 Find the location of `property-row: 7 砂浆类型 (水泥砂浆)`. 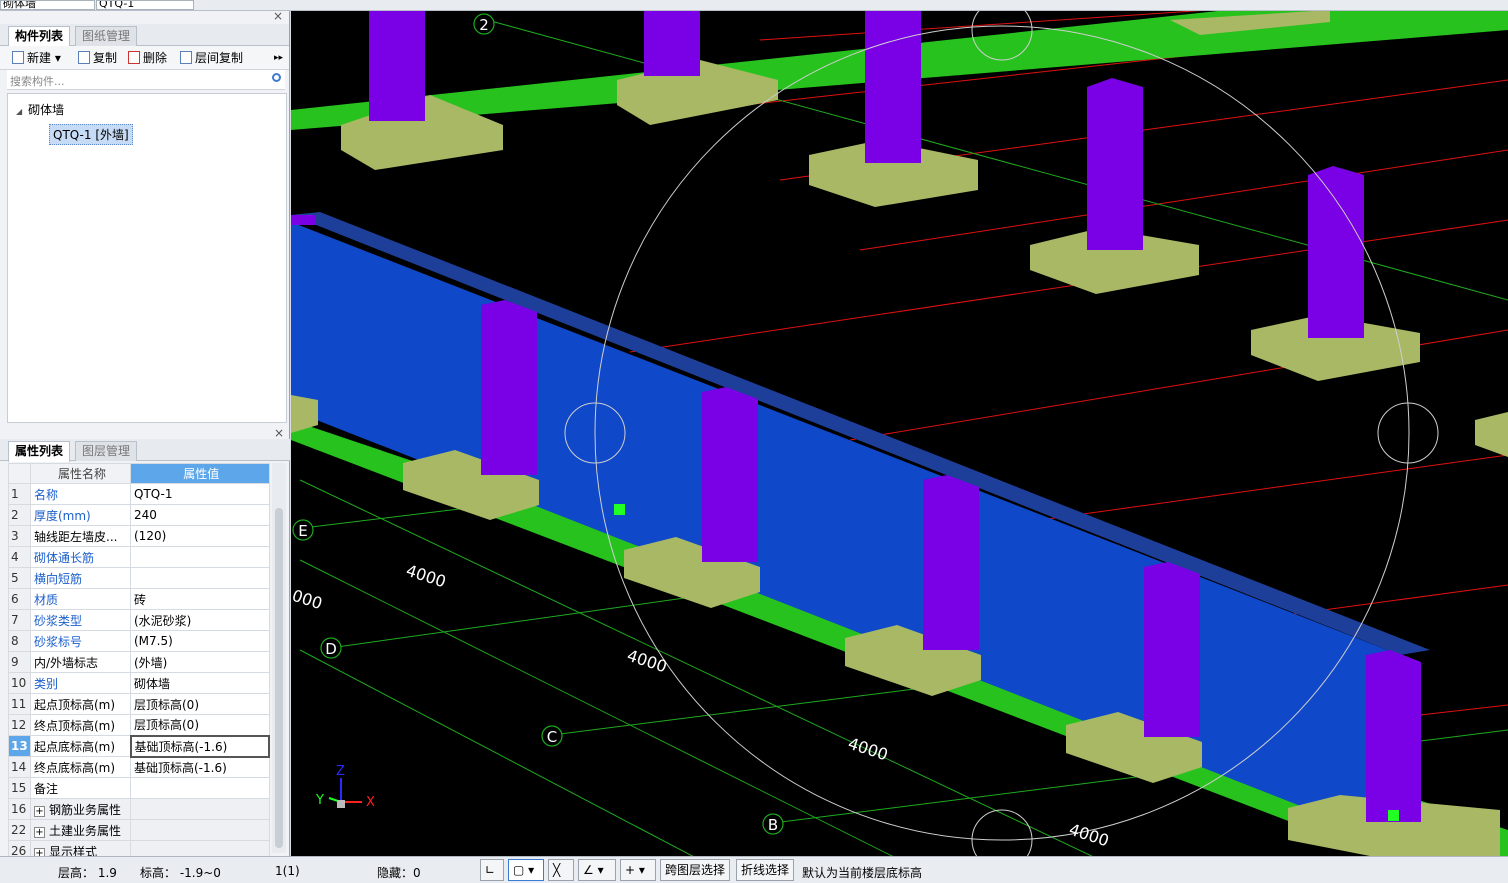

property-row: 7 砂浆类型 (水泥砂浆) is located at coordinates (139, 620).